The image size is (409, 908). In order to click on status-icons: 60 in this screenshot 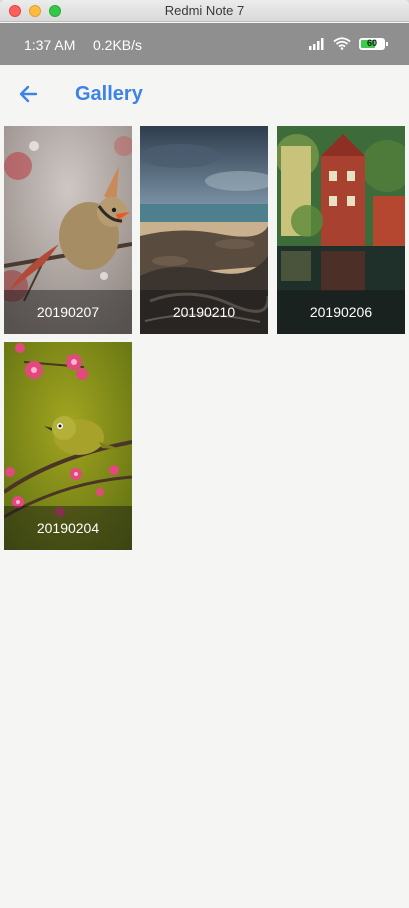, I will do `click(348, 43)`.